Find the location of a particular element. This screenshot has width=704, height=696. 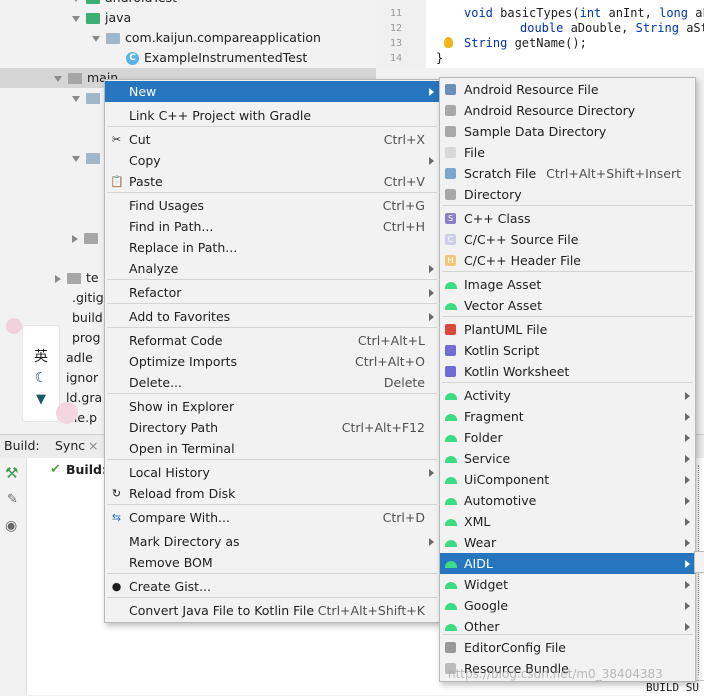

menu-item-local-history: Local History is located at coordinates (272, 472).